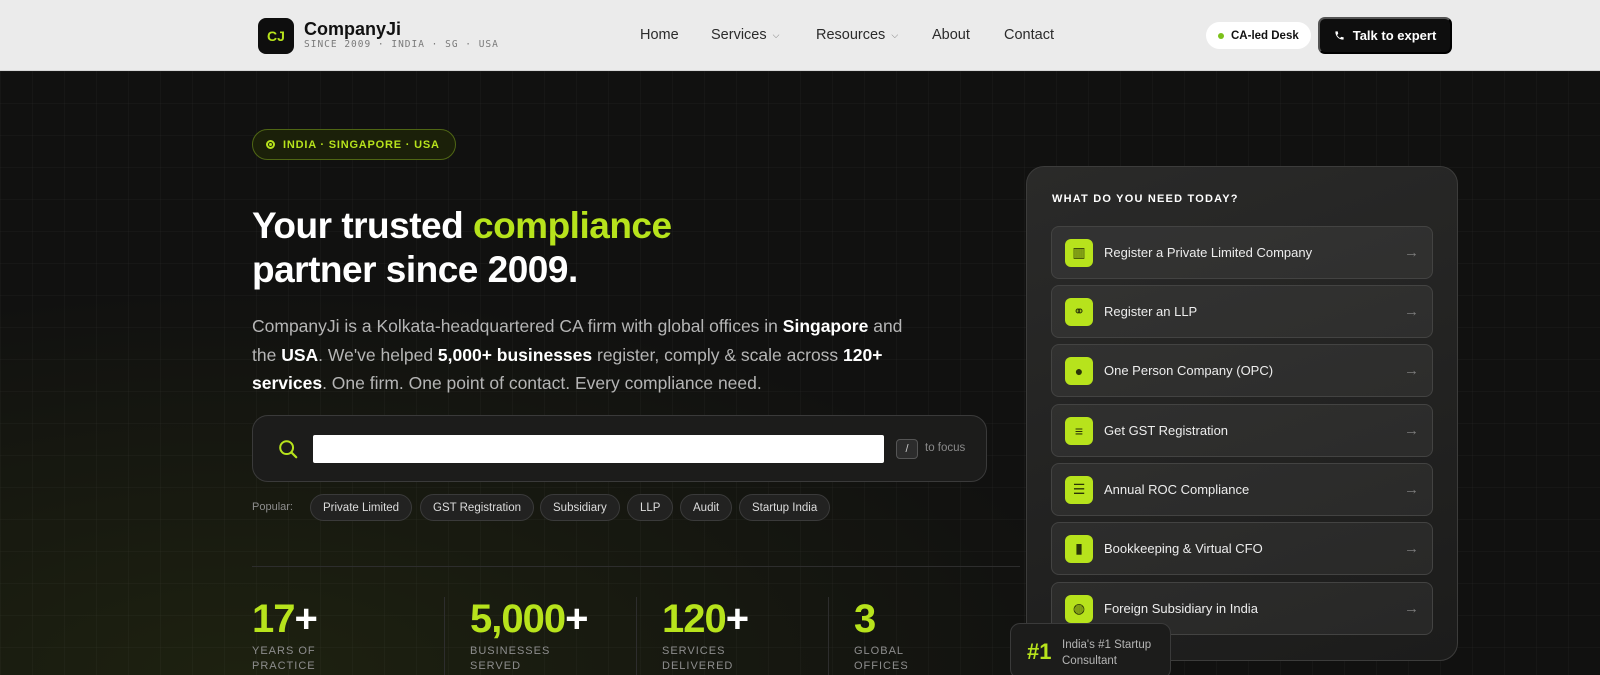 The image size is (1600, 675). What do you see at coordinates (785, 507) in the screenshot?
I see `popular-tag: Startup India` at bounding box center [785, 507].